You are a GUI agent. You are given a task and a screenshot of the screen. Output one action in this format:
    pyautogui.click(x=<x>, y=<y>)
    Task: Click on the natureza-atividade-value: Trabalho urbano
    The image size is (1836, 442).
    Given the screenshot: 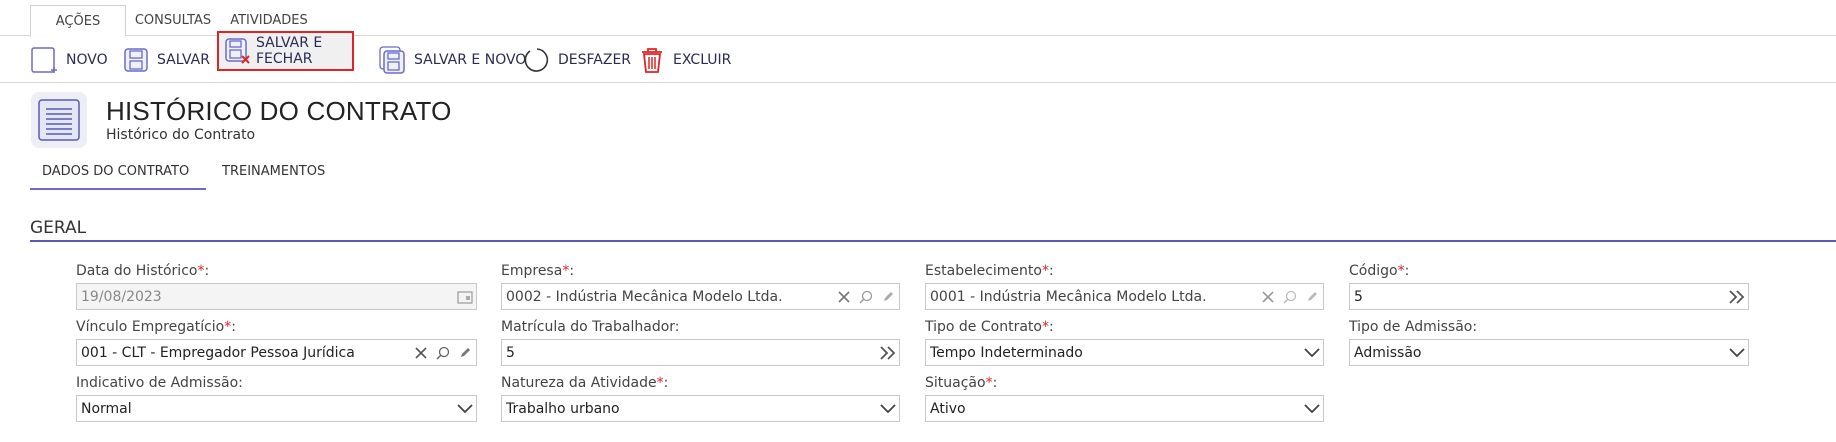 What is the action you would take?
    pyautogui.click(x=563, y=408)
    